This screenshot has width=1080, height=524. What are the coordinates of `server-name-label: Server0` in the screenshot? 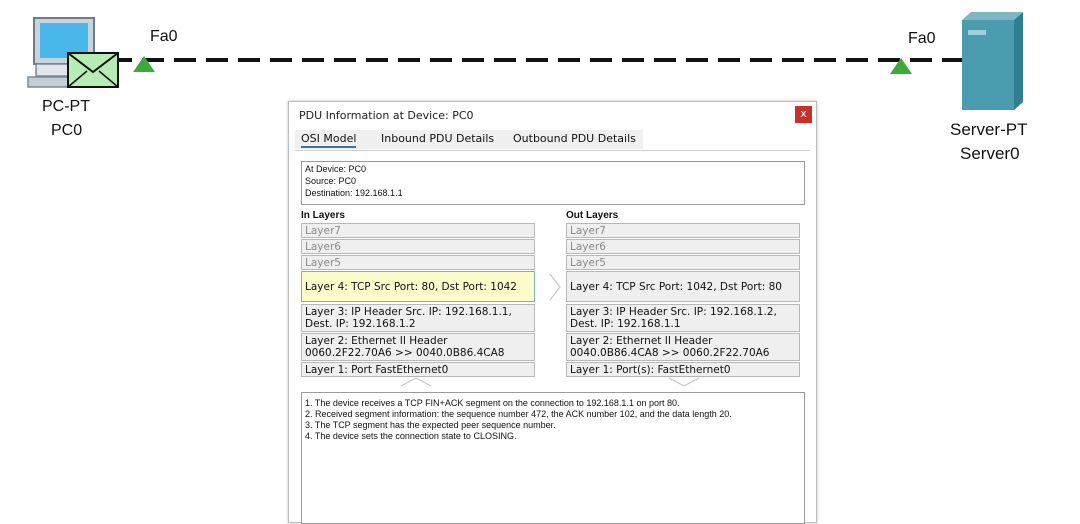 It's located at (990, 153).